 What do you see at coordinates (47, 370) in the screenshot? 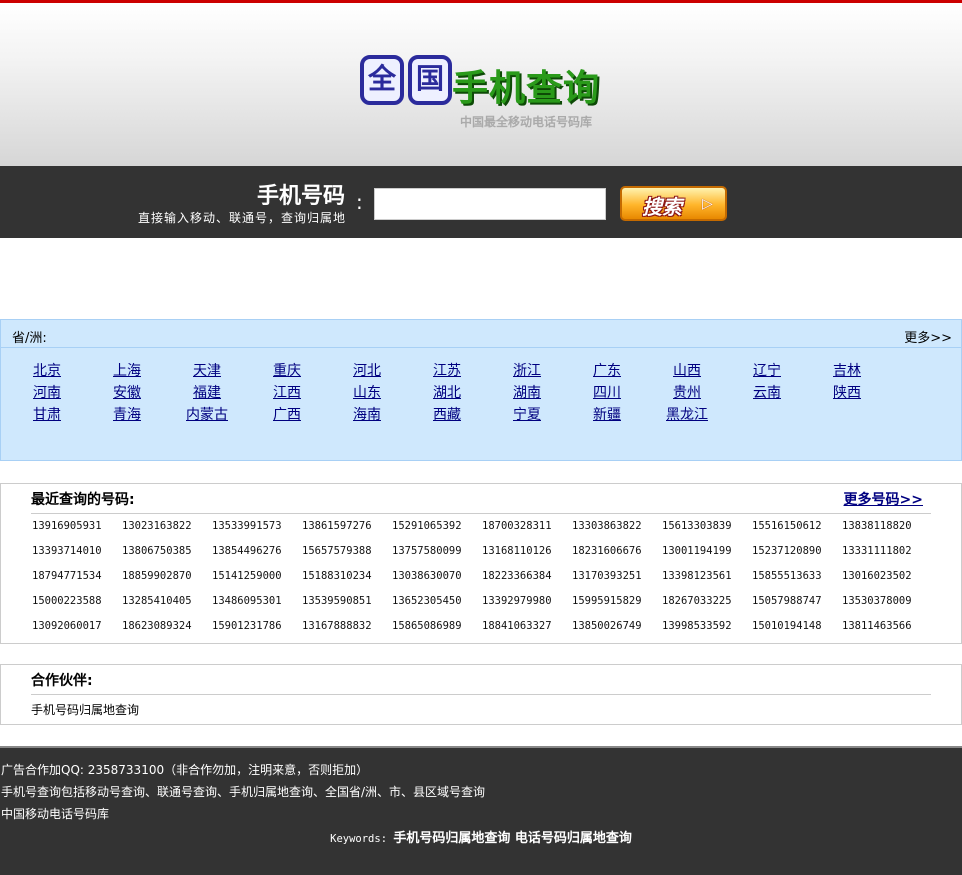
I see `province-link: 北京` at bounding box center [47, 370].